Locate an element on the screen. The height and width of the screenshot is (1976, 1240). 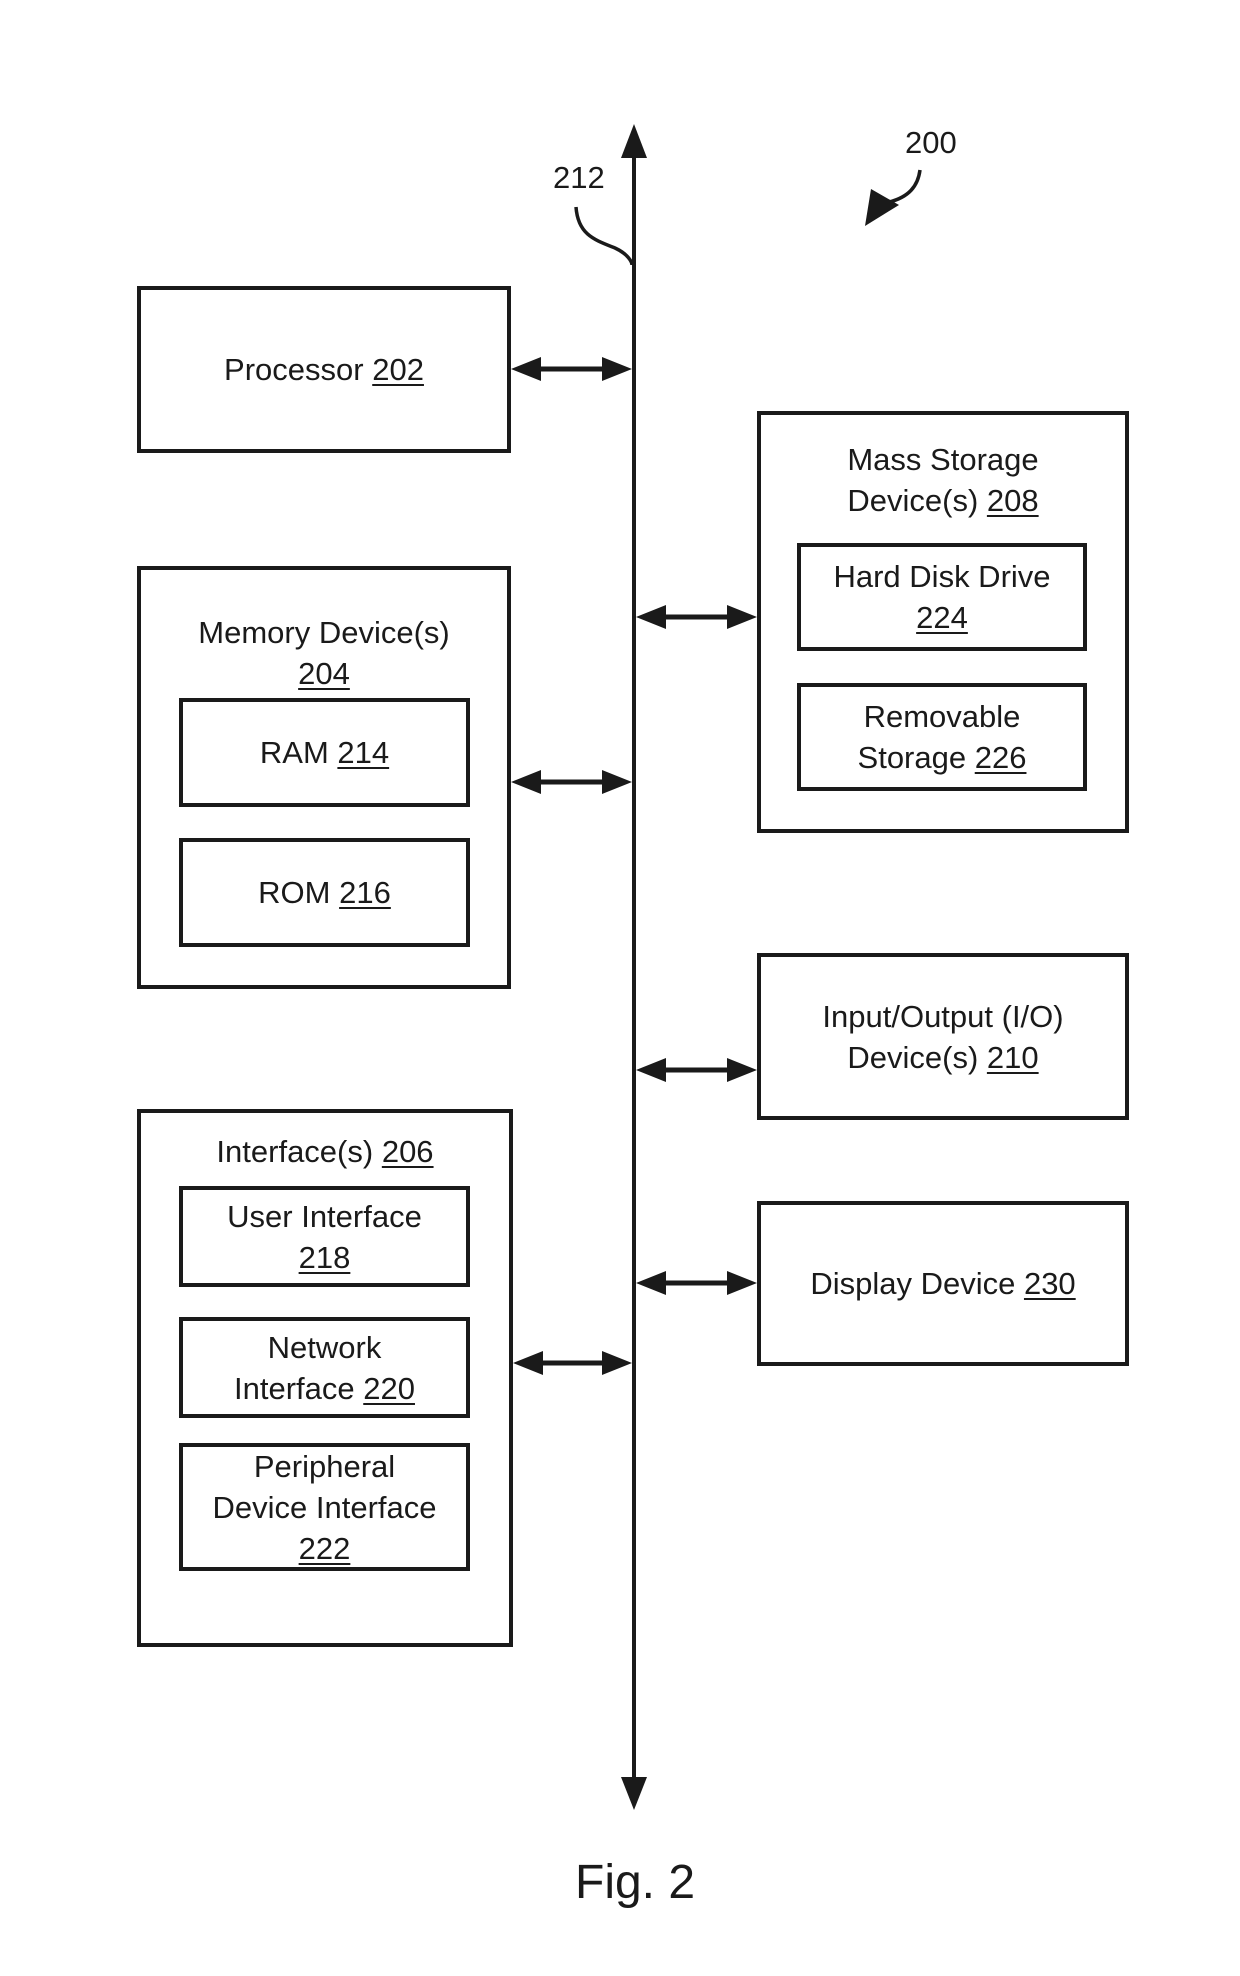
rom-block: ROM 216 is located at coordinates (324, 892).